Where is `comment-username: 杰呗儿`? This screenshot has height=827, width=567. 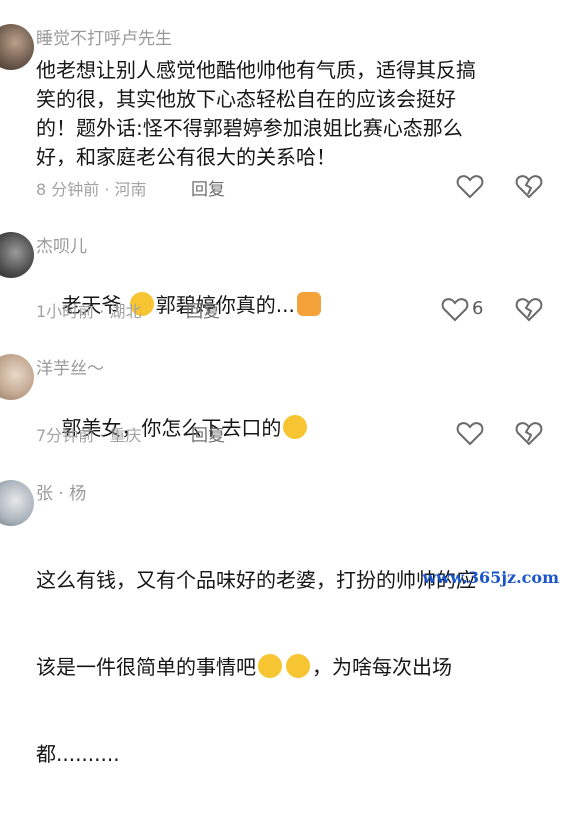 comment-username: 杰呗儿 is located at coordinates (61, 244).